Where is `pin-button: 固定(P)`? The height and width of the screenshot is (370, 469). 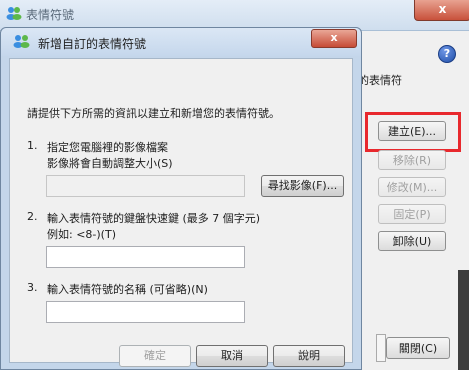 pin-button: 固定(P) is located at coordinates (412, 214).